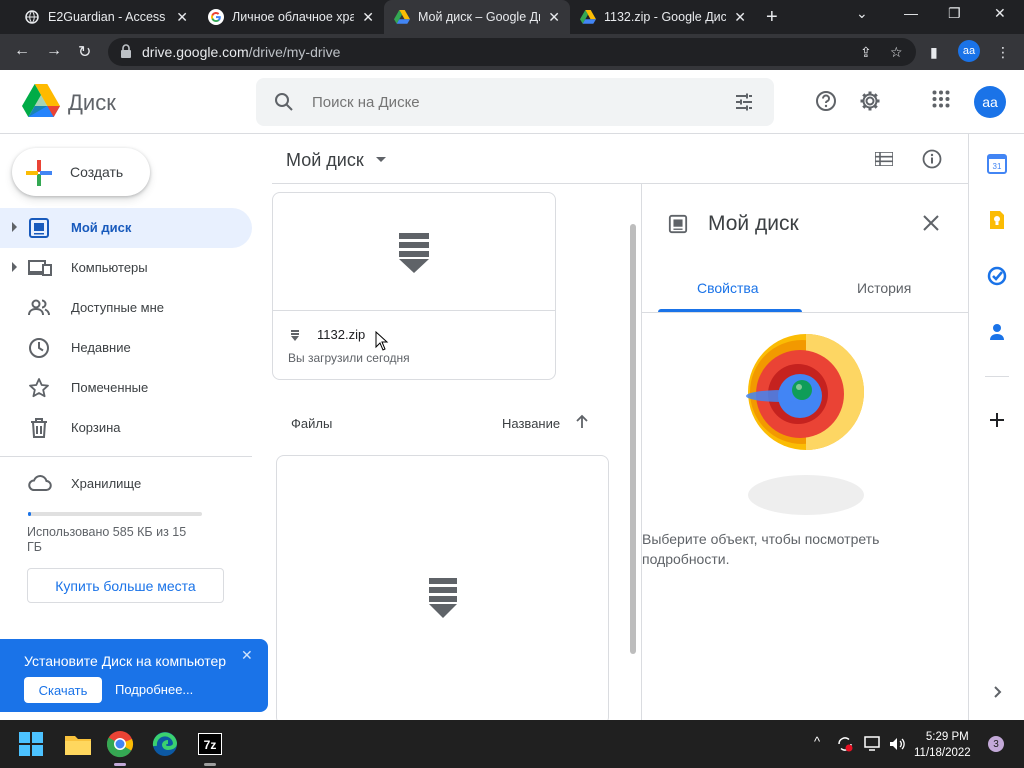  Describe the element at coordinates (954, 13) in the screenshot. I see `restore-button: ❐` at that location.